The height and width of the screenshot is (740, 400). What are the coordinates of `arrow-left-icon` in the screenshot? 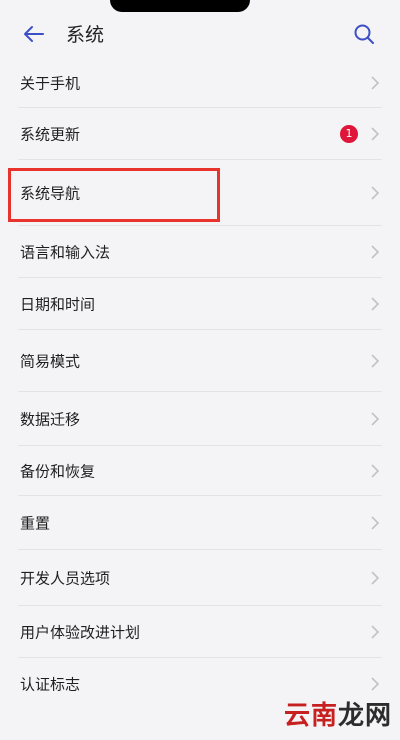 It's located at (34, 34).